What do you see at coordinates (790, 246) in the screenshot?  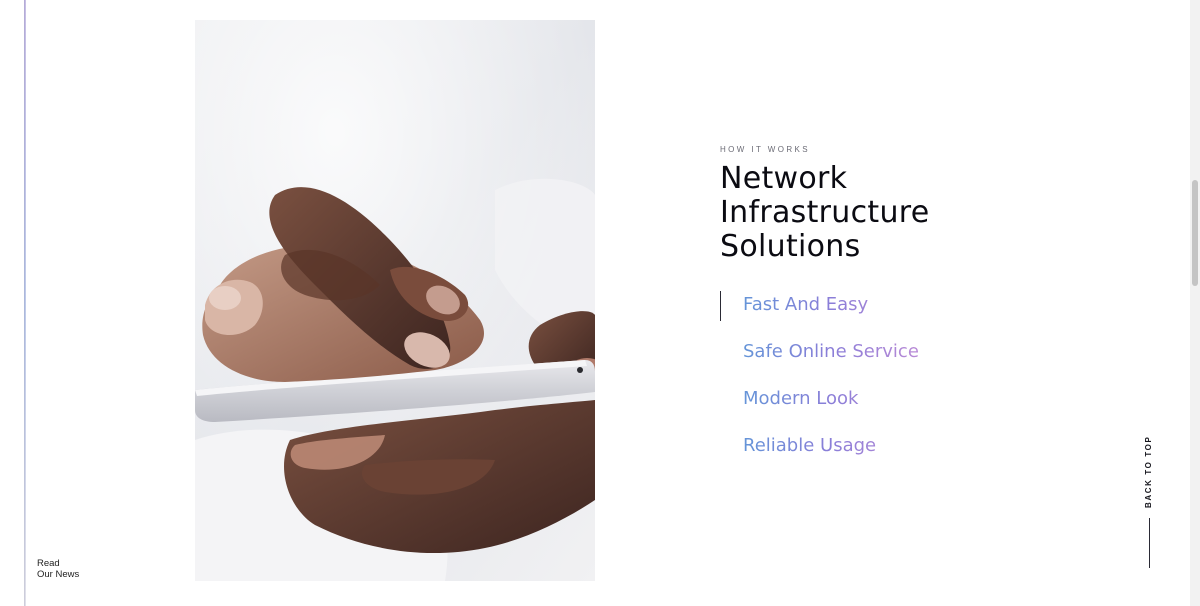 I see `title-line3: Solutions` at bounding box center [790, 246].